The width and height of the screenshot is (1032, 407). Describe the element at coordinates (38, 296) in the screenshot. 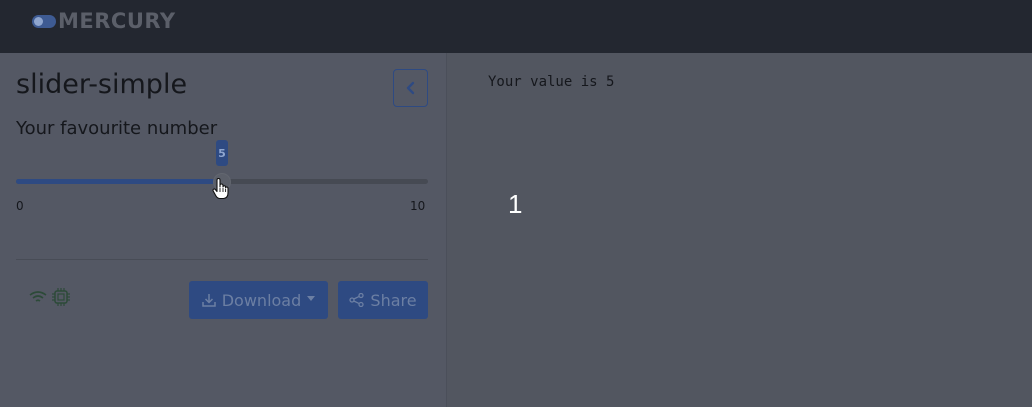

I see `wifi-icon` at that location.